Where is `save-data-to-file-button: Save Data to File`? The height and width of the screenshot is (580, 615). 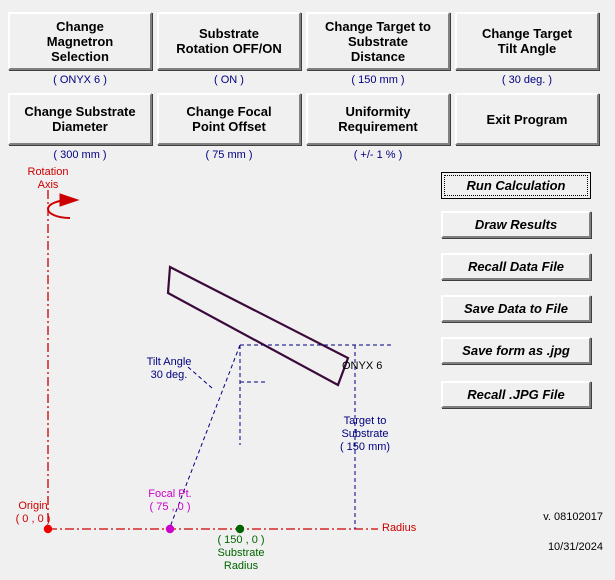 save-data-to-file-button: Save Data to File is located at coordinates (516, 308).